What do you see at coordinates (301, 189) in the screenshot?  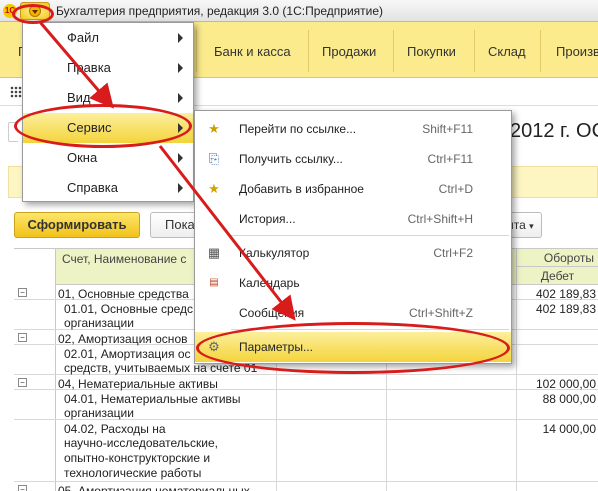 I see `menu-item-label: Добавить в избранное` at bounding box center [301, 189].